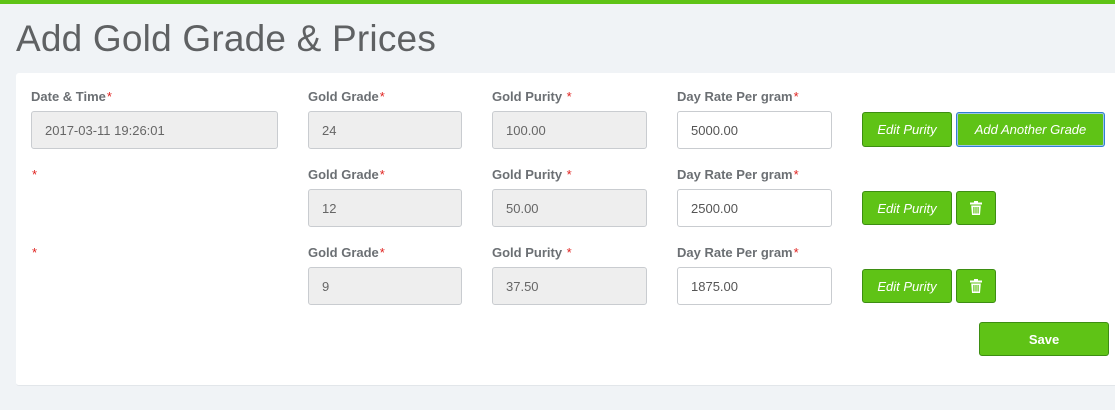  Describe the element at coordinates (154, 130) in the screenshot. I see `date-time-field` at that location.